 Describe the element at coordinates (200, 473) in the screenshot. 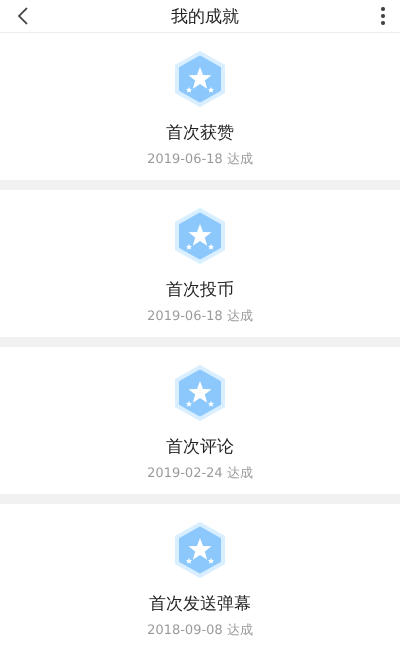

I see `achievement-date: 2019-02-24 达成` at that location.